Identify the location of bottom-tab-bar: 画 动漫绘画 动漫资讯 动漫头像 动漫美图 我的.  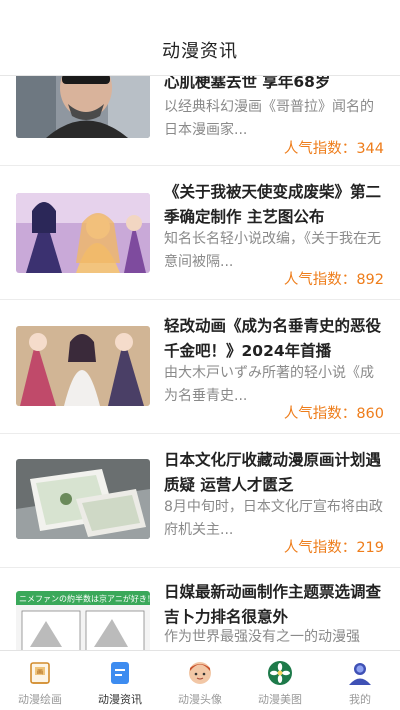
(200, 680).